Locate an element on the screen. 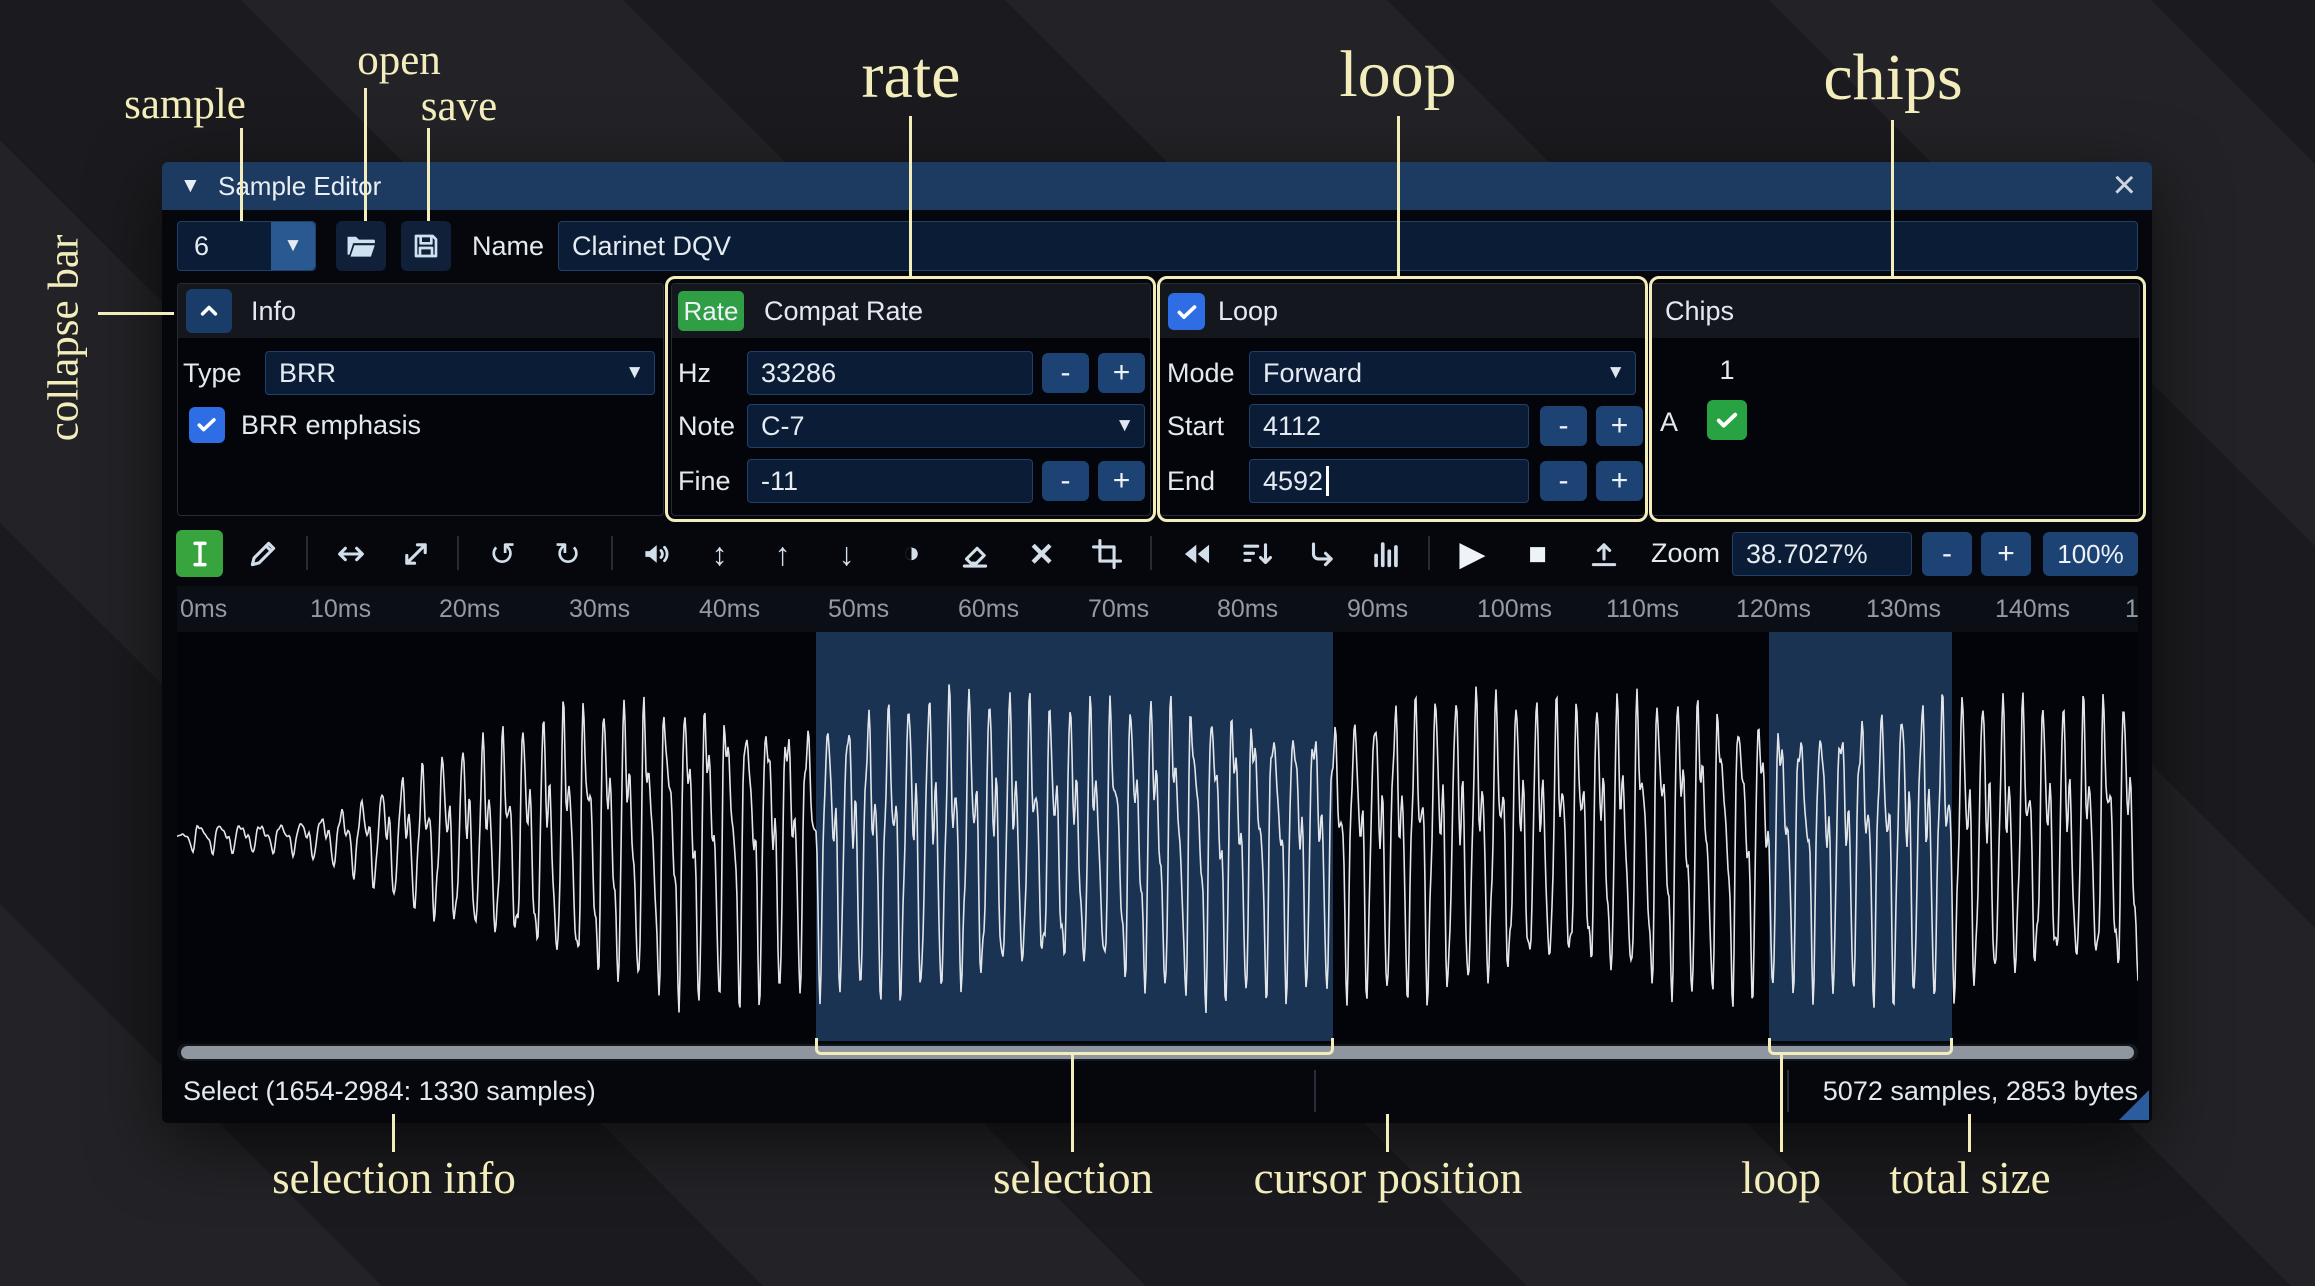 The image size is (2315, 1286). fade-in-button: ↑ is located at coordinates (782, 553).